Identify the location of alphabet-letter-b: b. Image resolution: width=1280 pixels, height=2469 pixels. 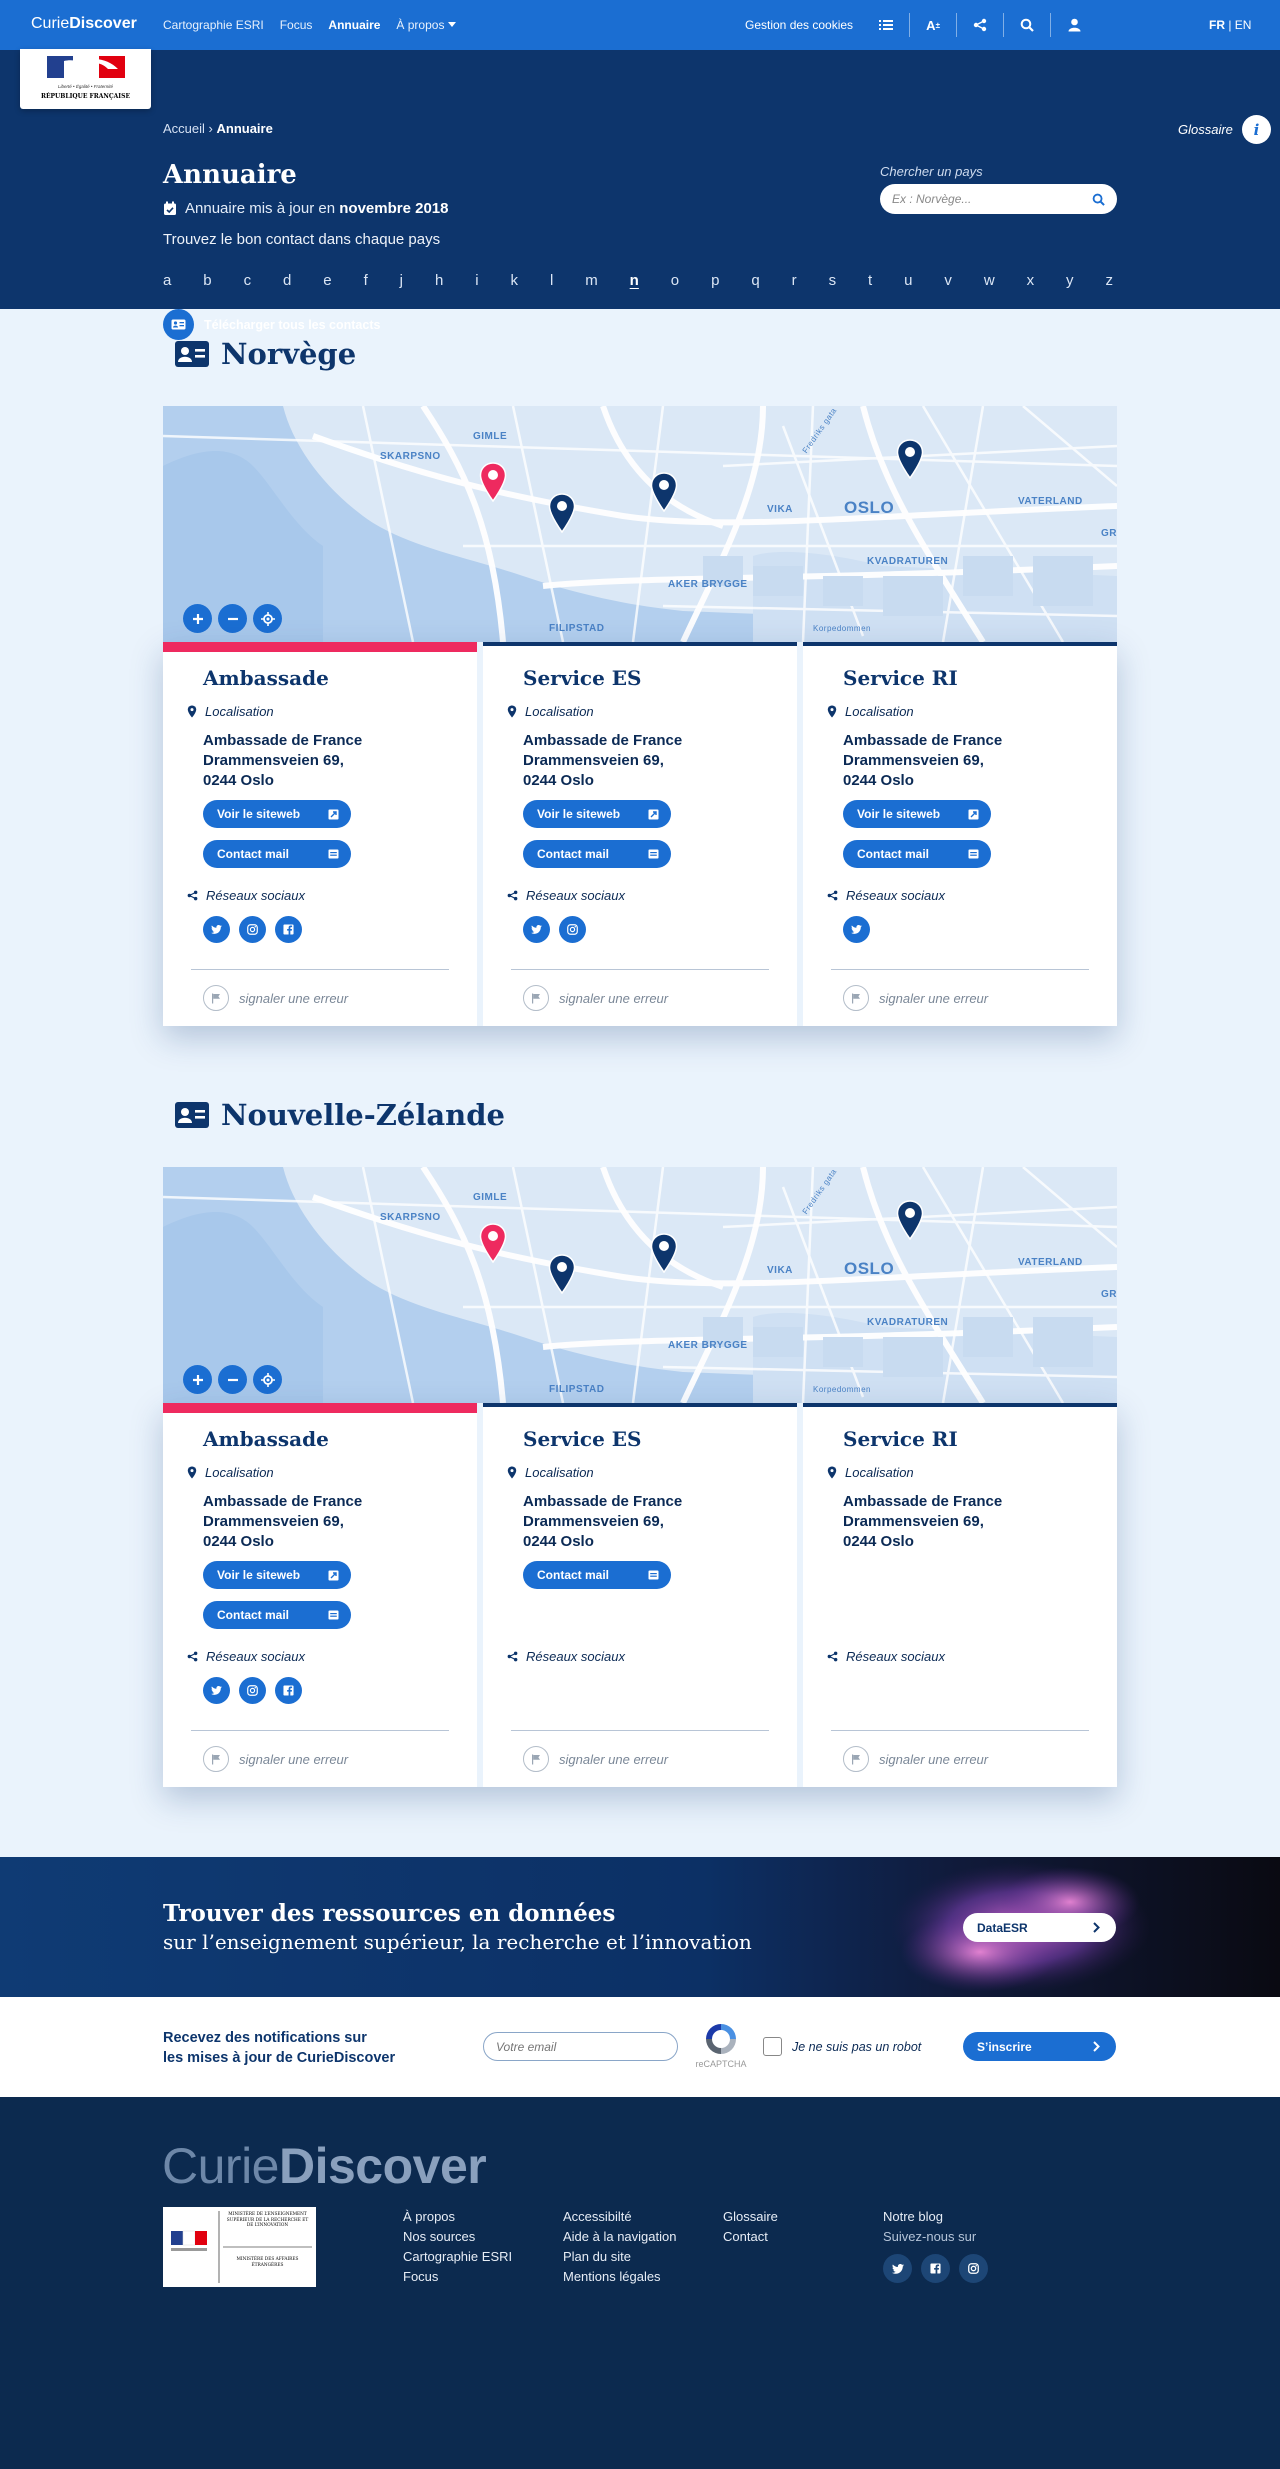
(207, 280).